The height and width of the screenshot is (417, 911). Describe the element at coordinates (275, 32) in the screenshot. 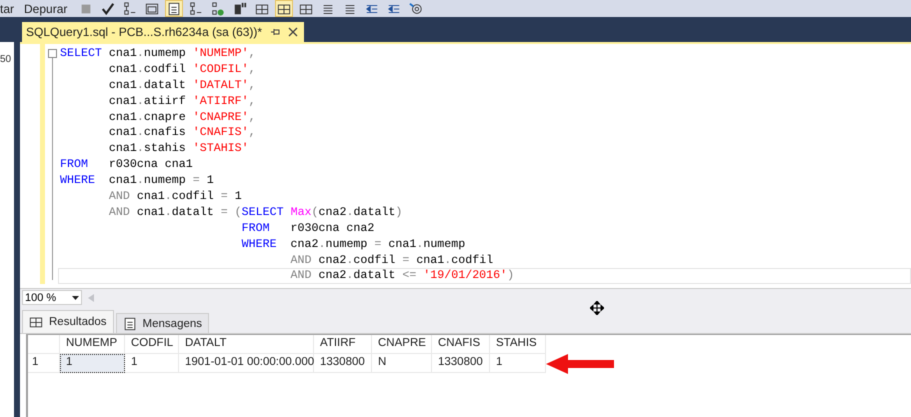

I see `pin-icon` at that location.